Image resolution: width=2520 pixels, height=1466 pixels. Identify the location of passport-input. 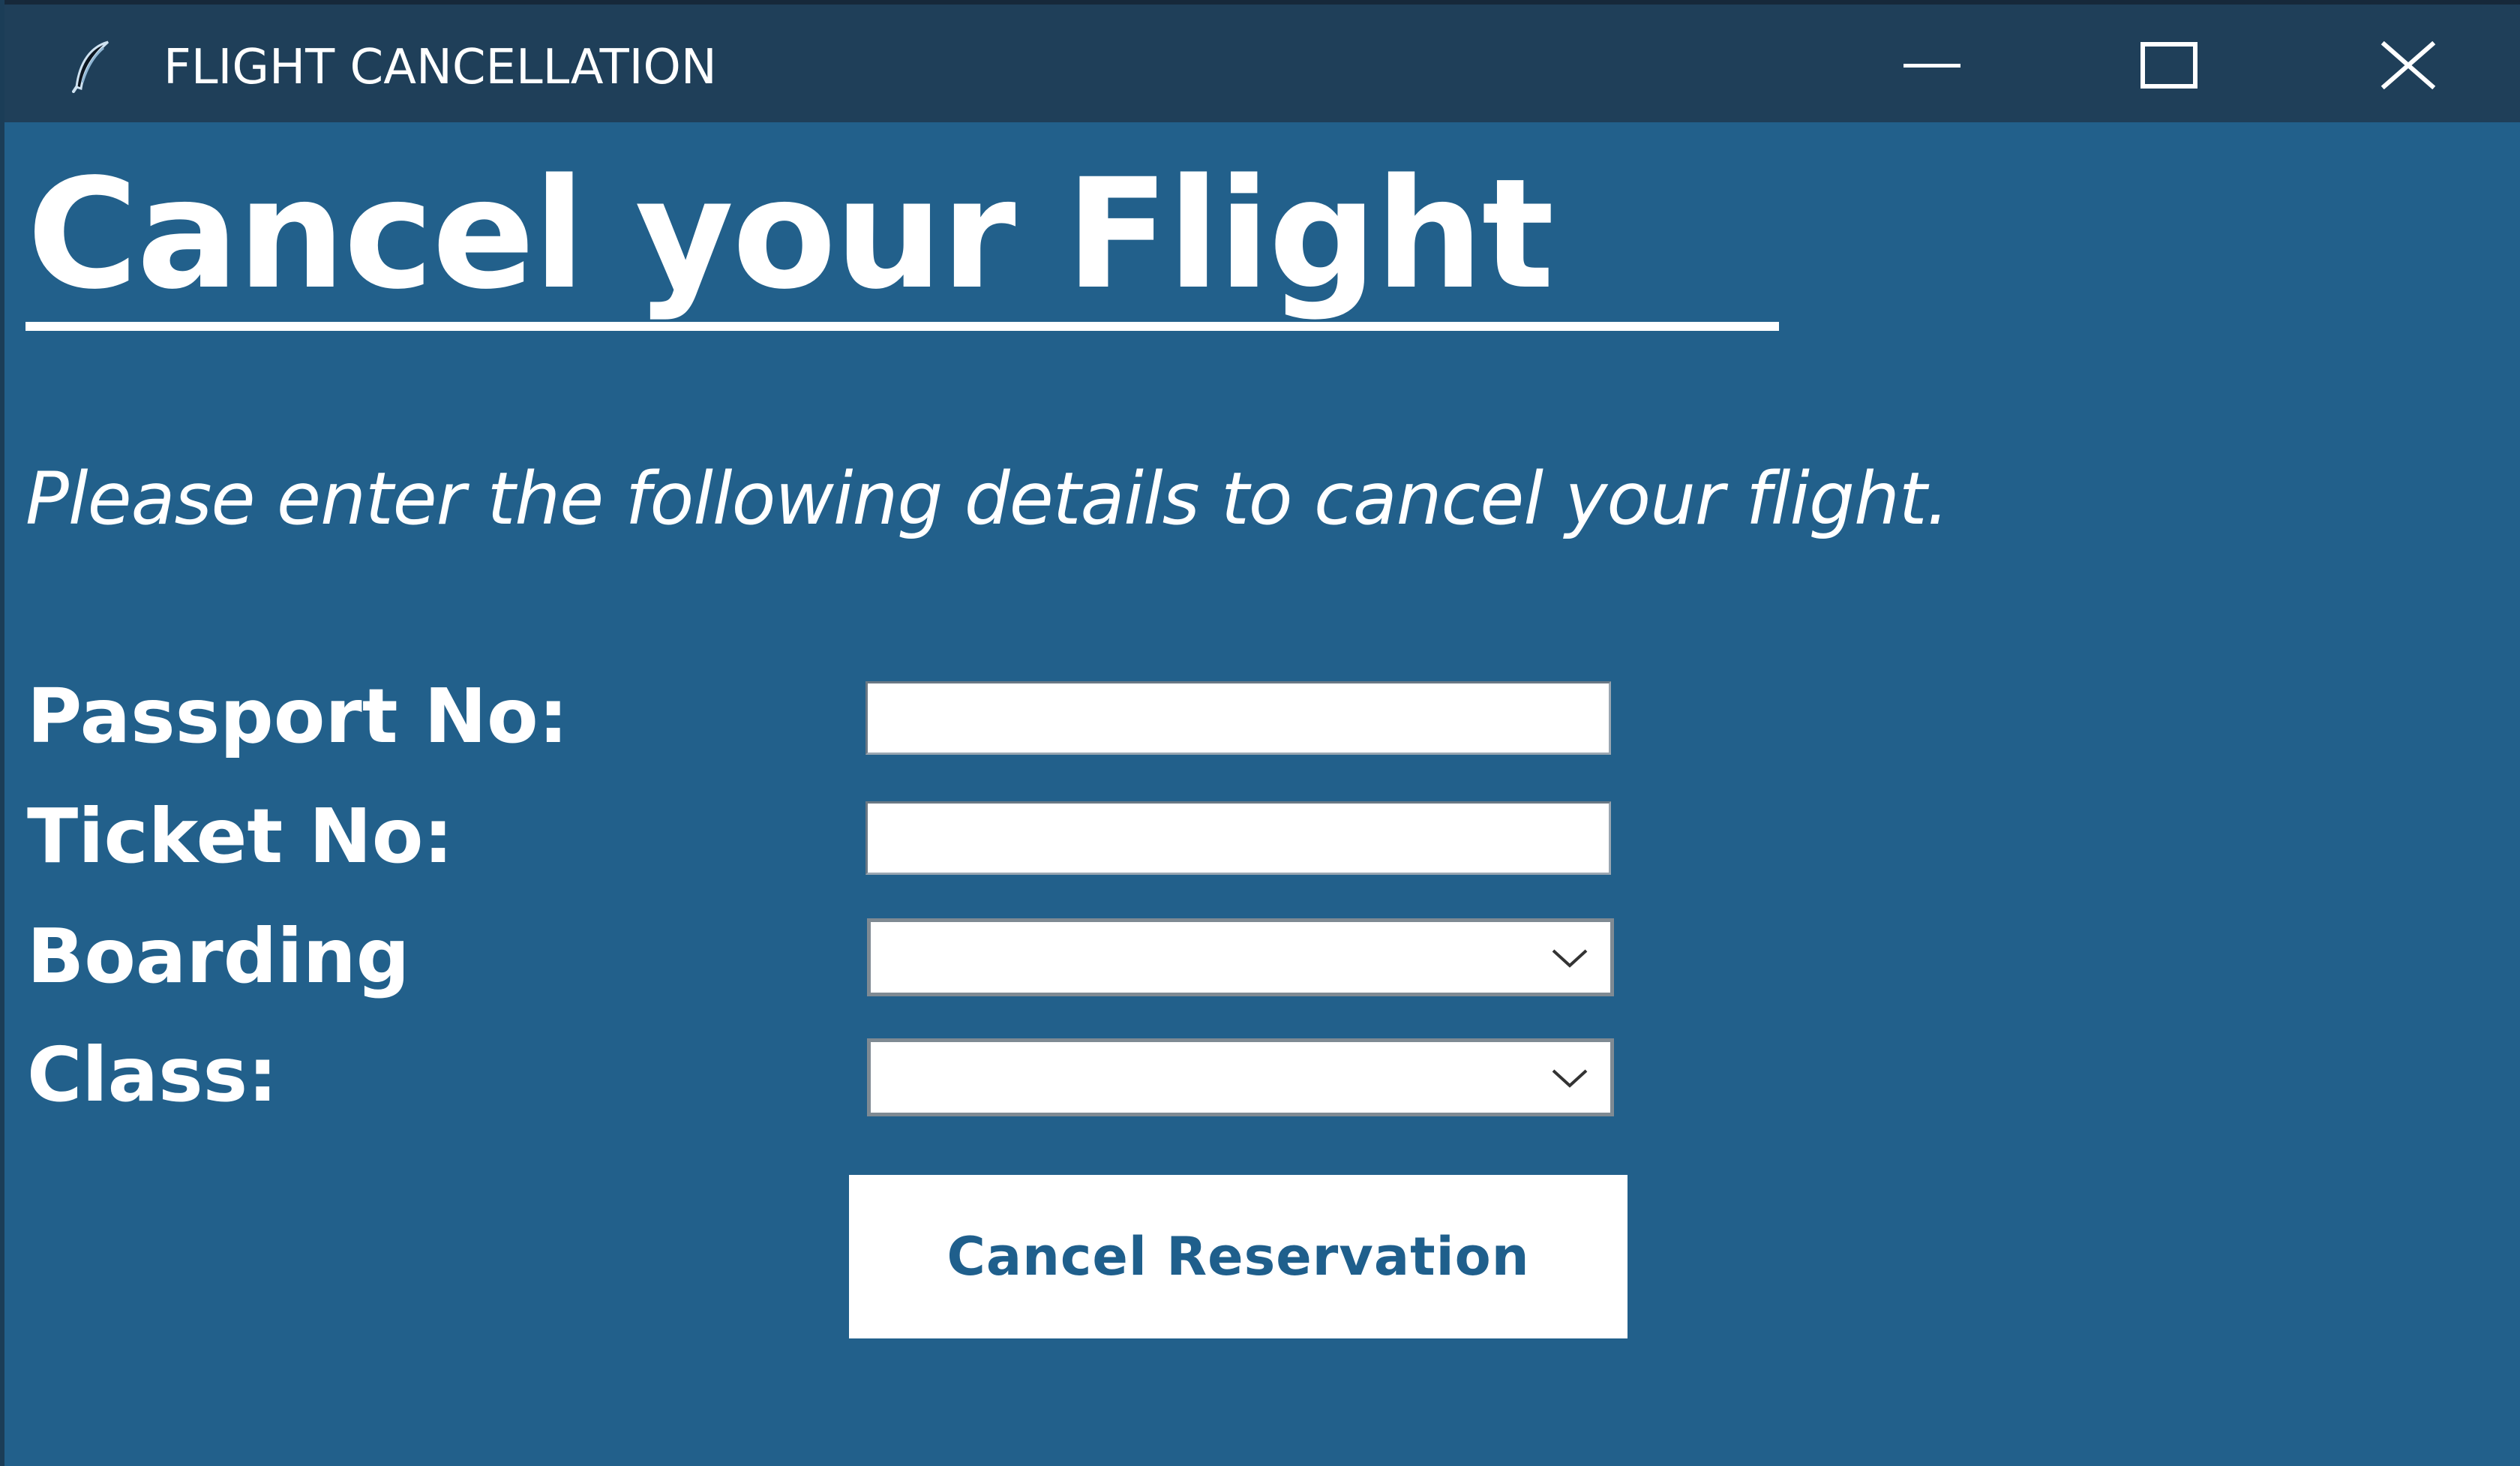
(1238, 718).